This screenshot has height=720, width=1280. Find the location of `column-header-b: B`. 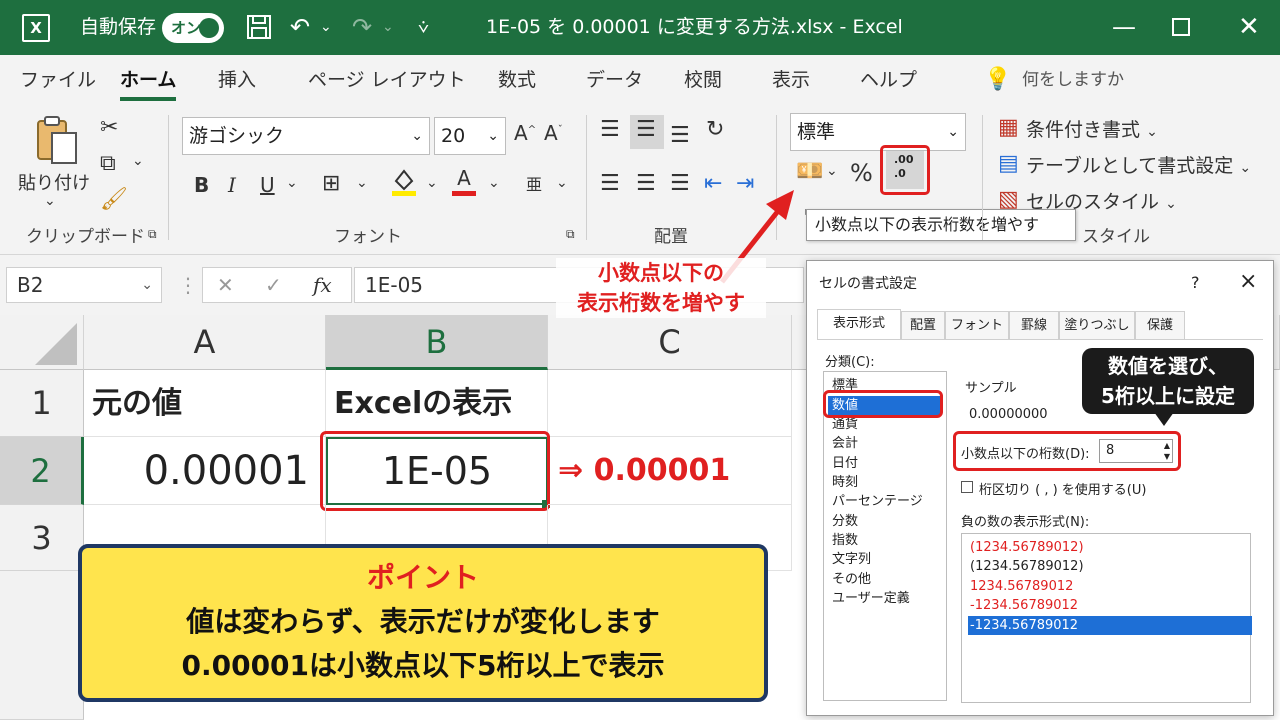

column-header-b: B is located at coordinates (437, 342).